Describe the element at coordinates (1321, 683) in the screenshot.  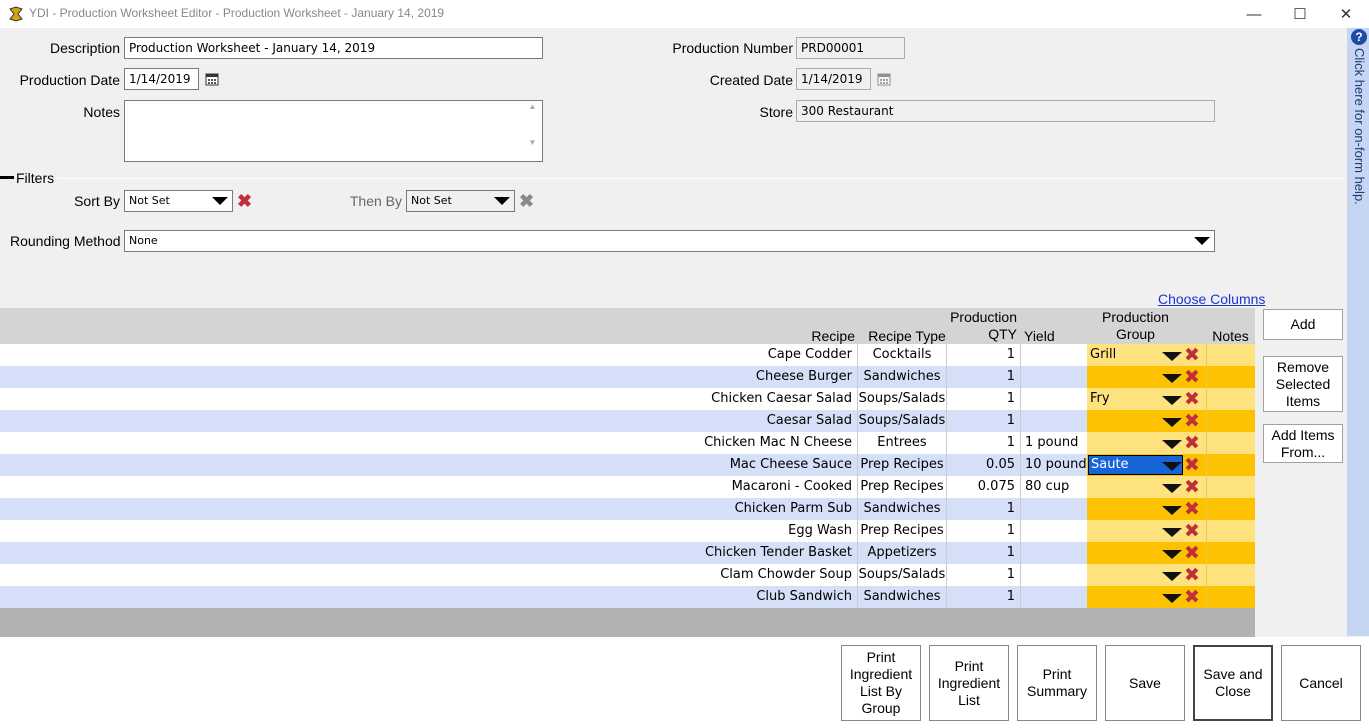
I see `cancel-button: Cancel` at that location.